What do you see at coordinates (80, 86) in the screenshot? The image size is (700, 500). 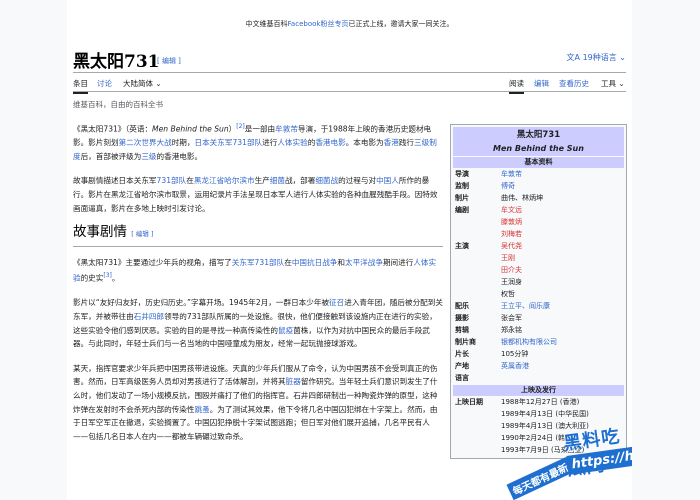 I see `tab-article: 条目` at bounding box center [80, 86].